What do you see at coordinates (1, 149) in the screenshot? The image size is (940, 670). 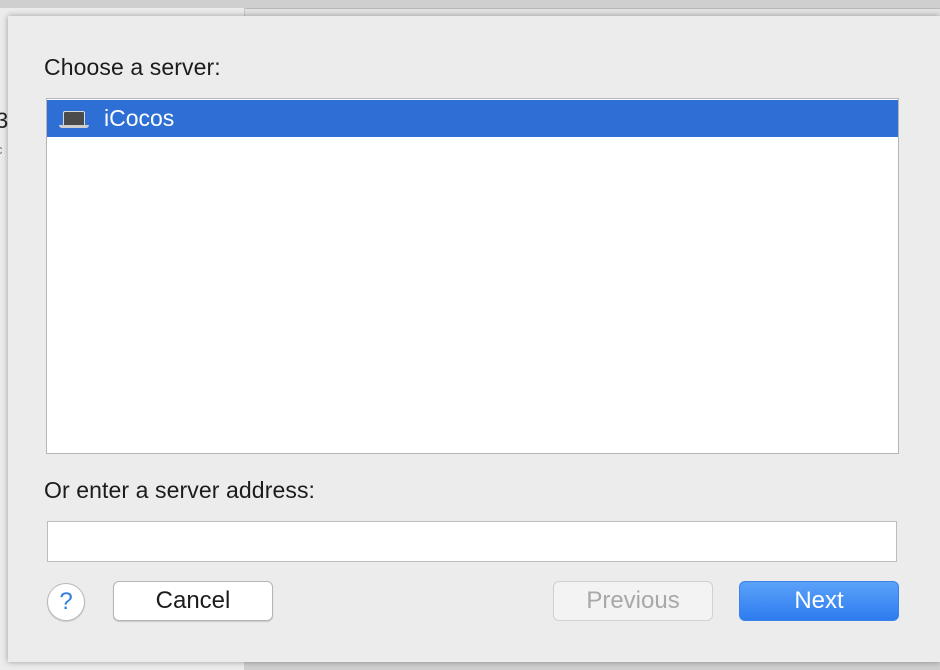 I see `background-subtext: c` at bounding box center [1, 149].